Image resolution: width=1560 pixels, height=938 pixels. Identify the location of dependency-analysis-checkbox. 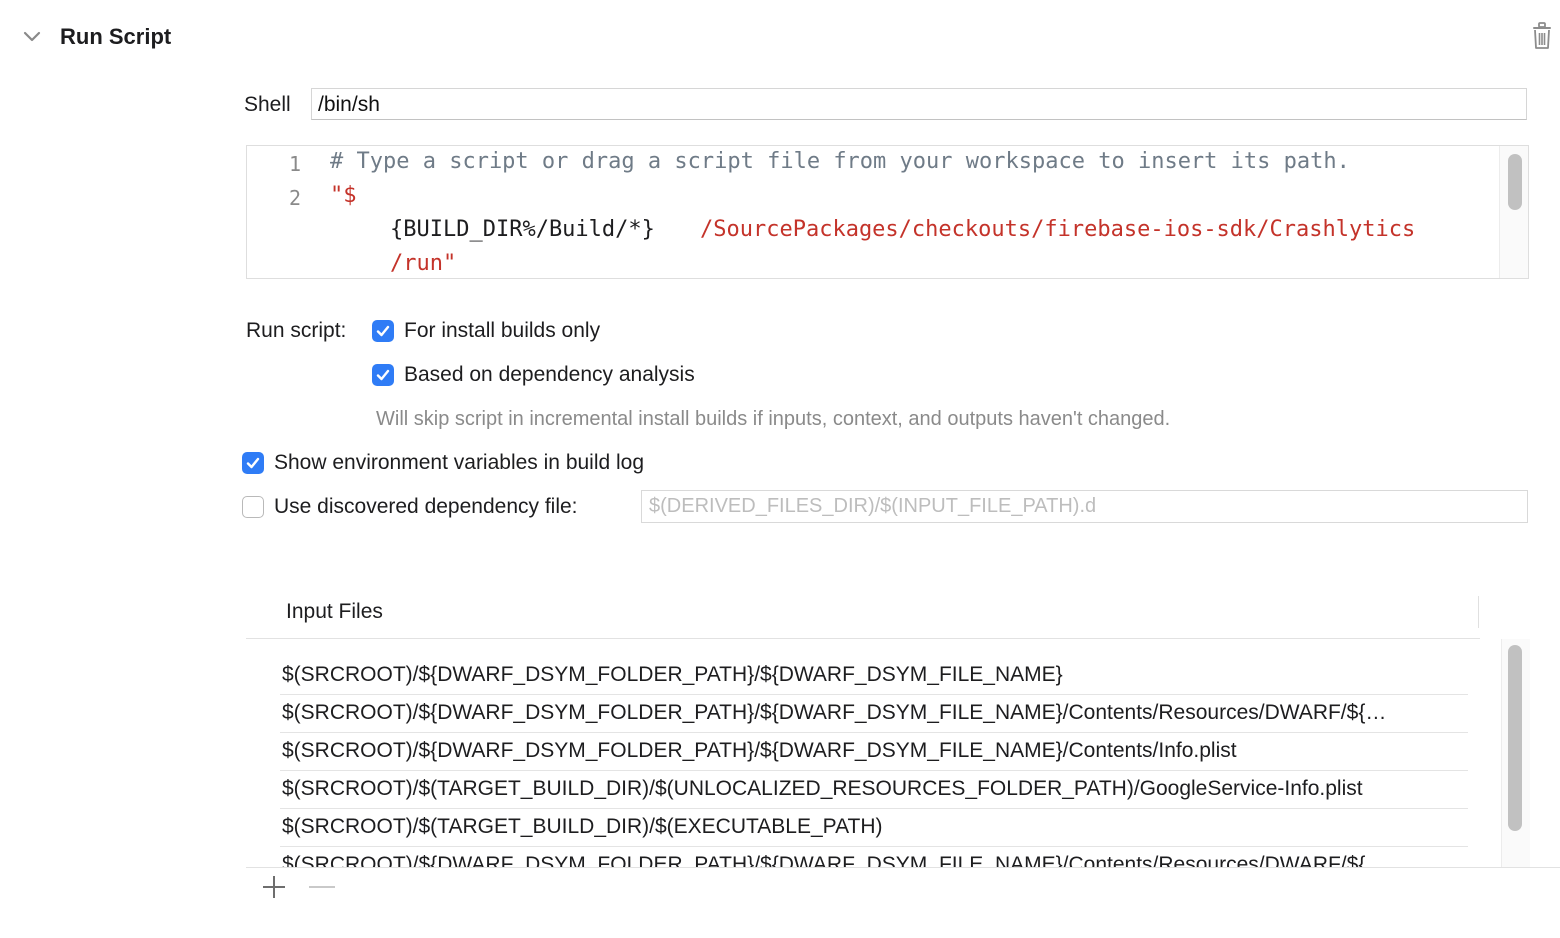
(383, 375).